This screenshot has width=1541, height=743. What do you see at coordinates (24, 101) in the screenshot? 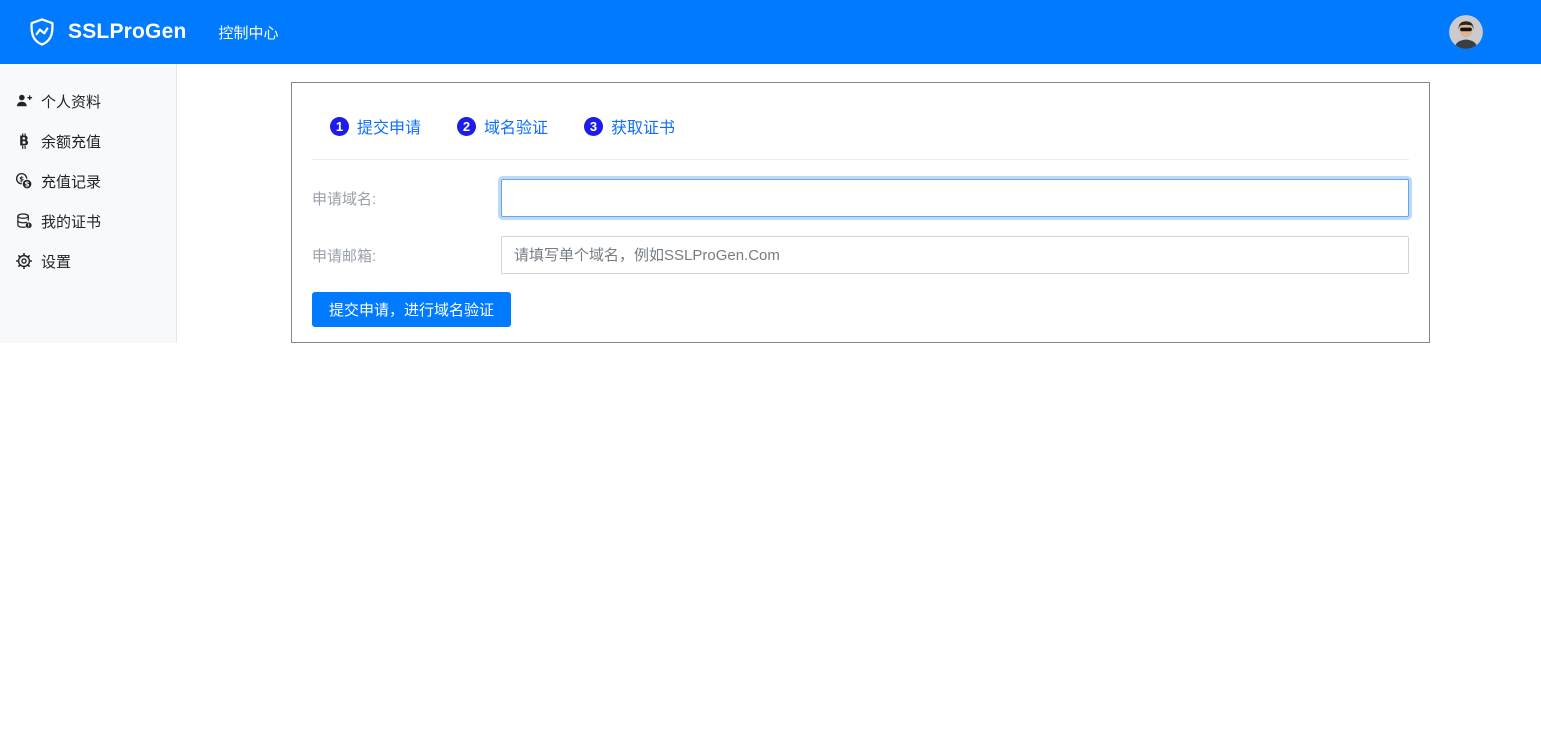
I see `user-plus-icon` at bounding box center [24, 101].